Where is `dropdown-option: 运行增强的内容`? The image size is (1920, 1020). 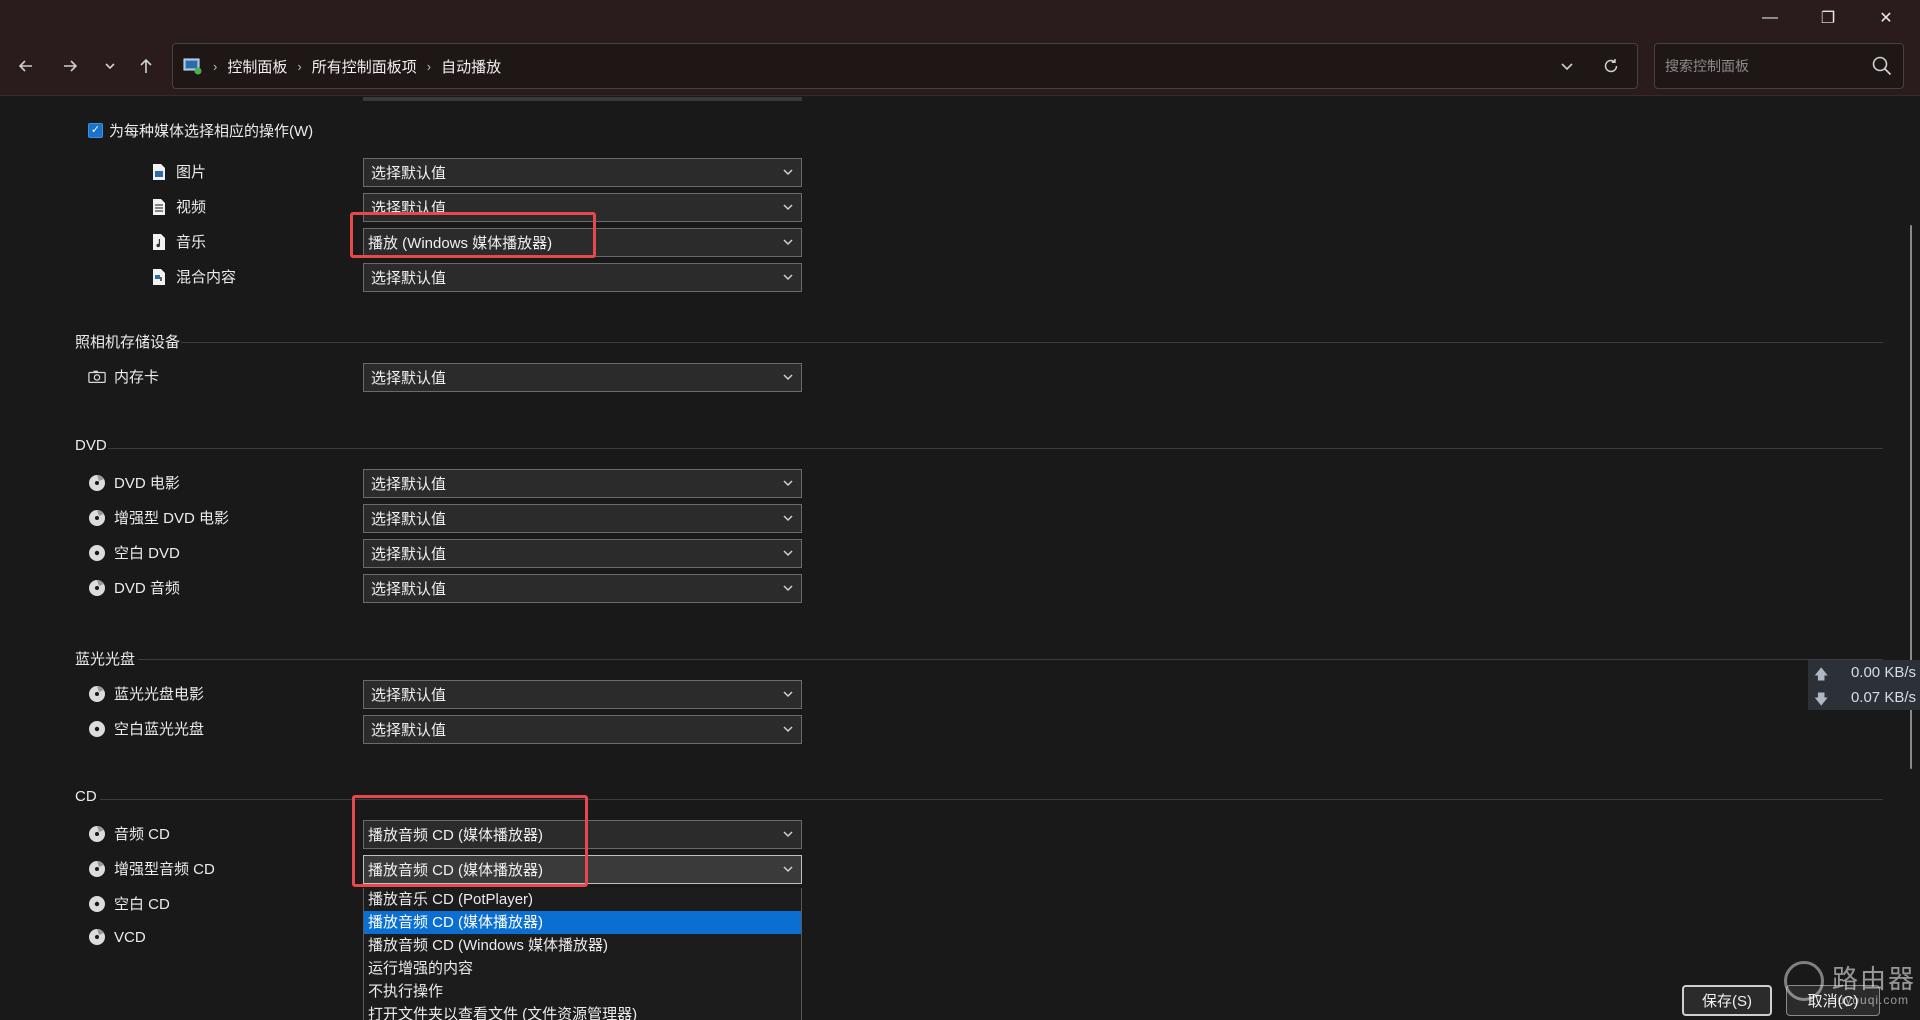
dropdown-option: 运行增强的内容 is located at coordinates (582, 968).